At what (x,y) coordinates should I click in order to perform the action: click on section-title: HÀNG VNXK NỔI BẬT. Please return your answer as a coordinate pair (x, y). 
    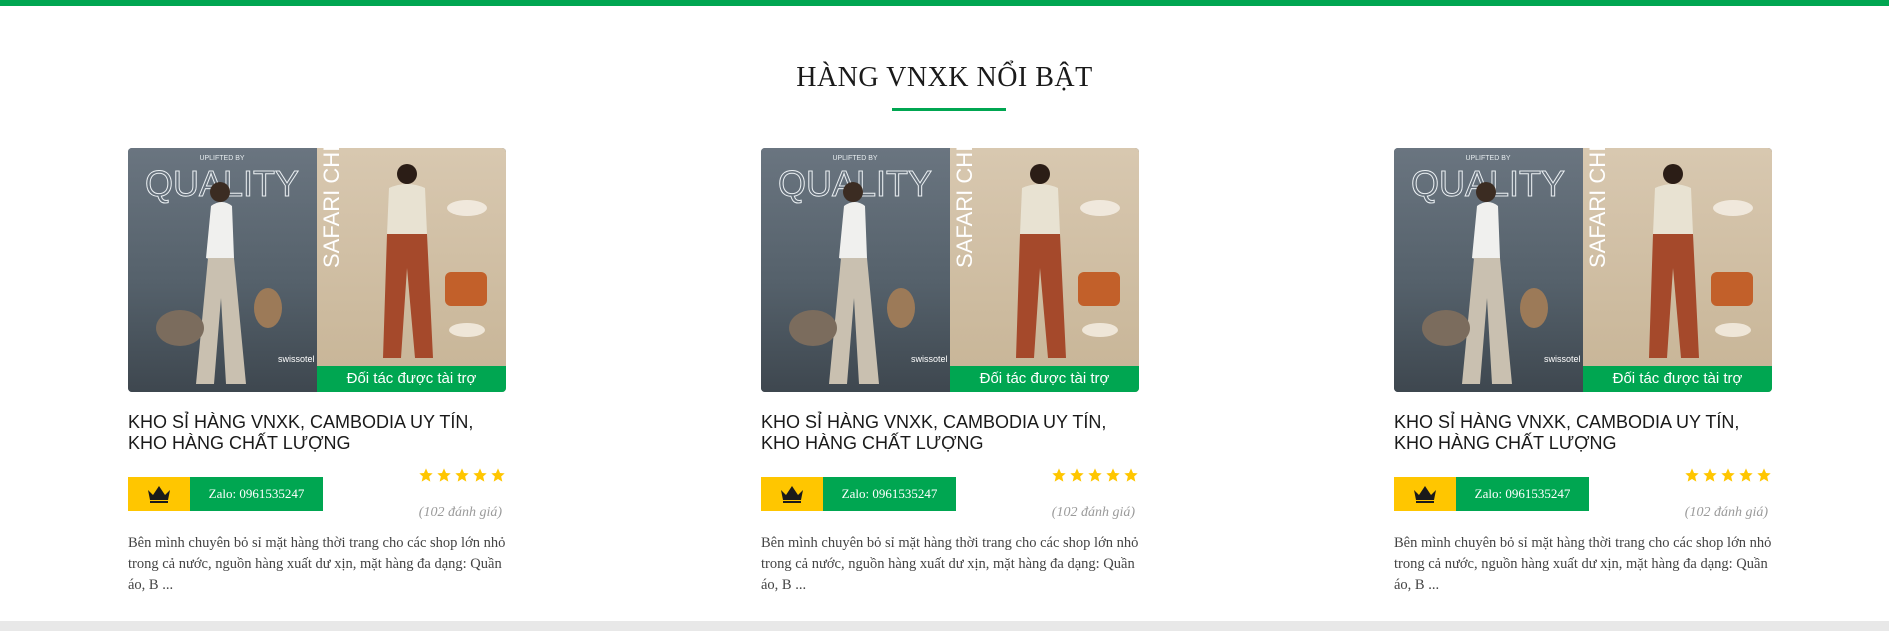
    Looking at the image, I should click on (944, 77).